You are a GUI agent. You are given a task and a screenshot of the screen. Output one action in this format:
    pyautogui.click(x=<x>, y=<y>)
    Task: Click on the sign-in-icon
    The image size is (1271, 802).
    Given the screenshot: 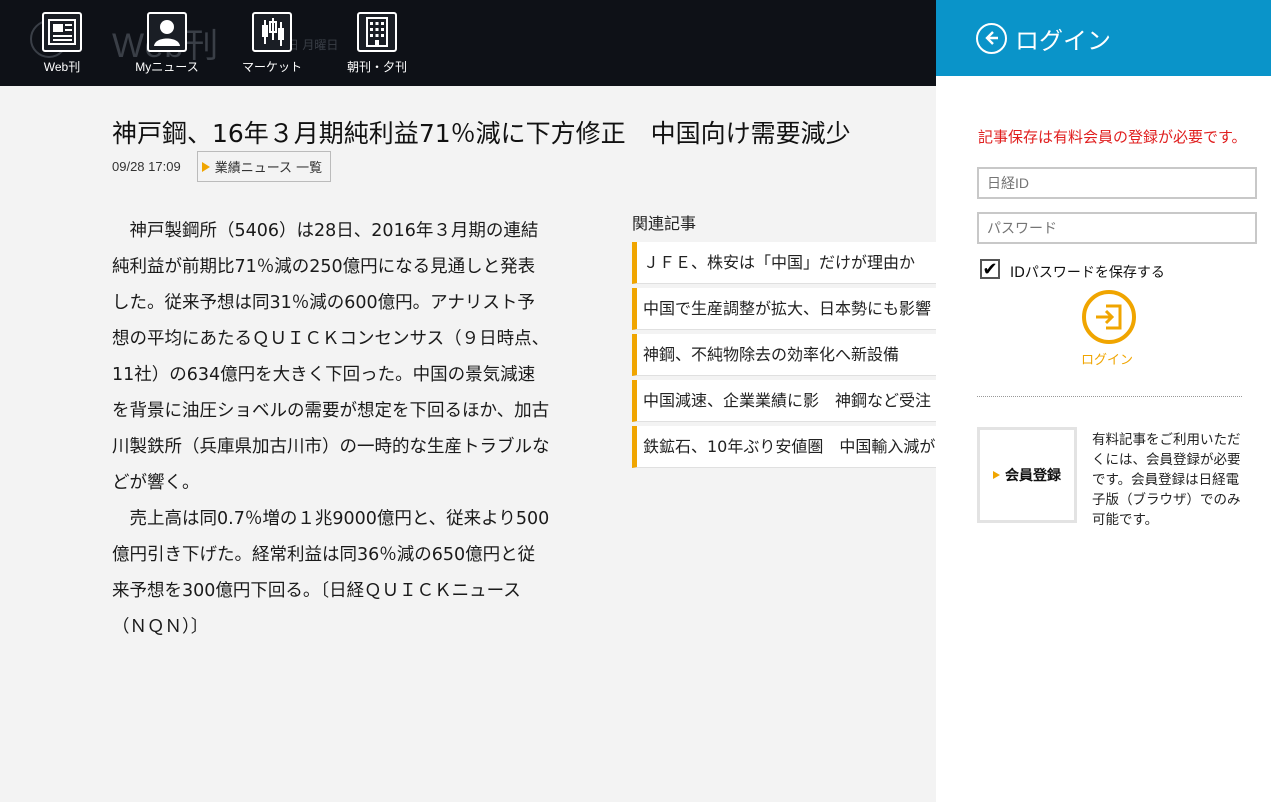 What is the action you would take?
    pyautogui.click(x=1109, y=317)
    